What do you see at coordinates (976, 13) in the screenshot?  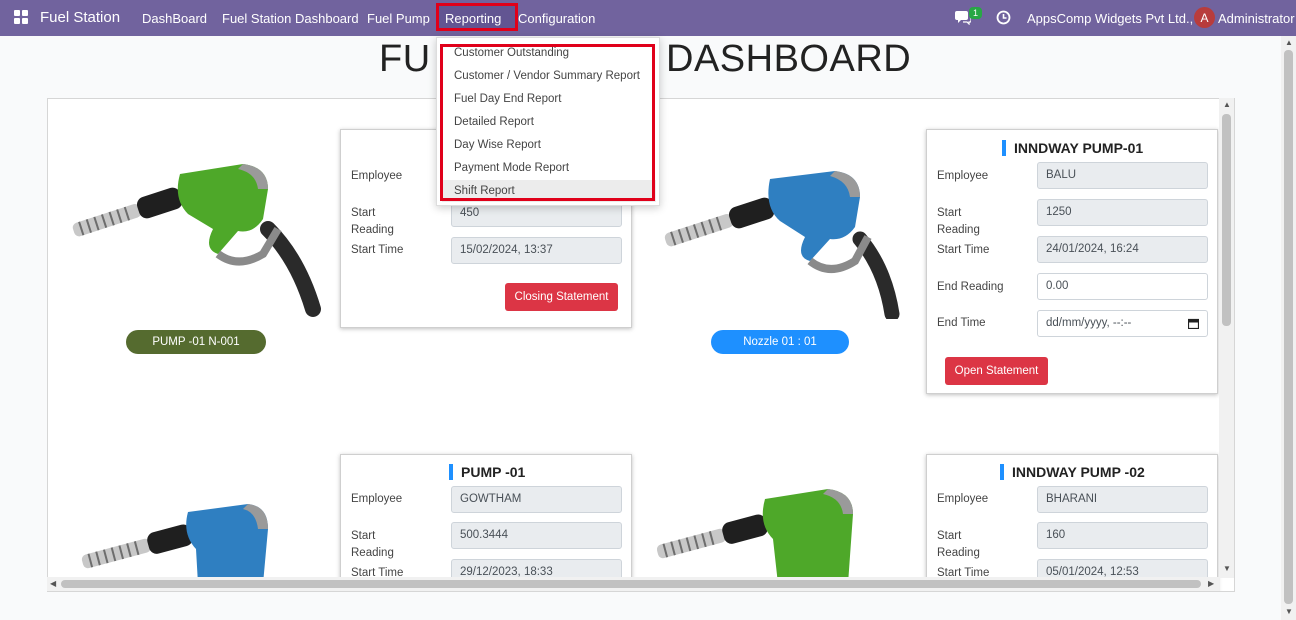 I see `message-count-badge: 1` at bounding box center [976, 13].